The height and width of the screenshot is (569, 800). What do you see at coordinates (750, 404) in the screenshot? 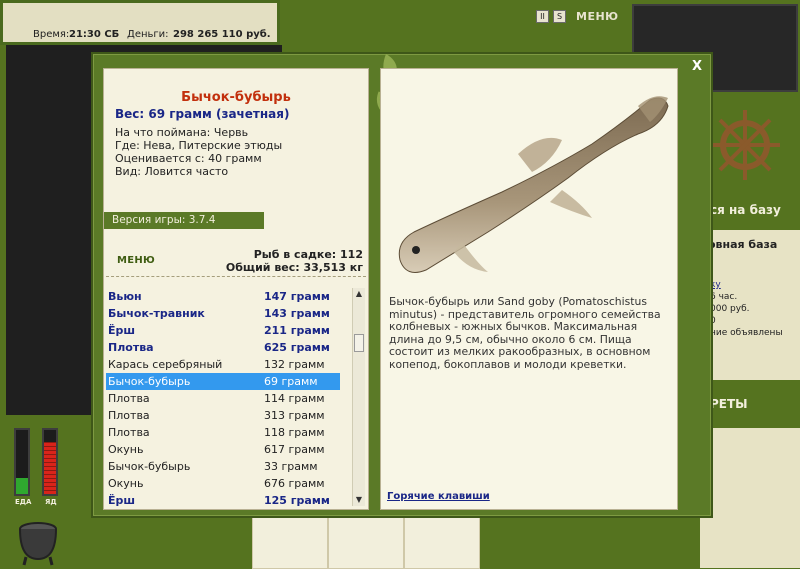
I see `secrets-bar: РЕТЫ` at bounding box center [750, 404].